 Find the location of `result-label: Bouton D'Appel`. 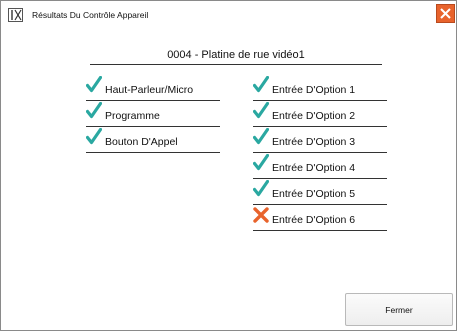

result-label: Bouton D'Appel is located at coordinates (141, 142).